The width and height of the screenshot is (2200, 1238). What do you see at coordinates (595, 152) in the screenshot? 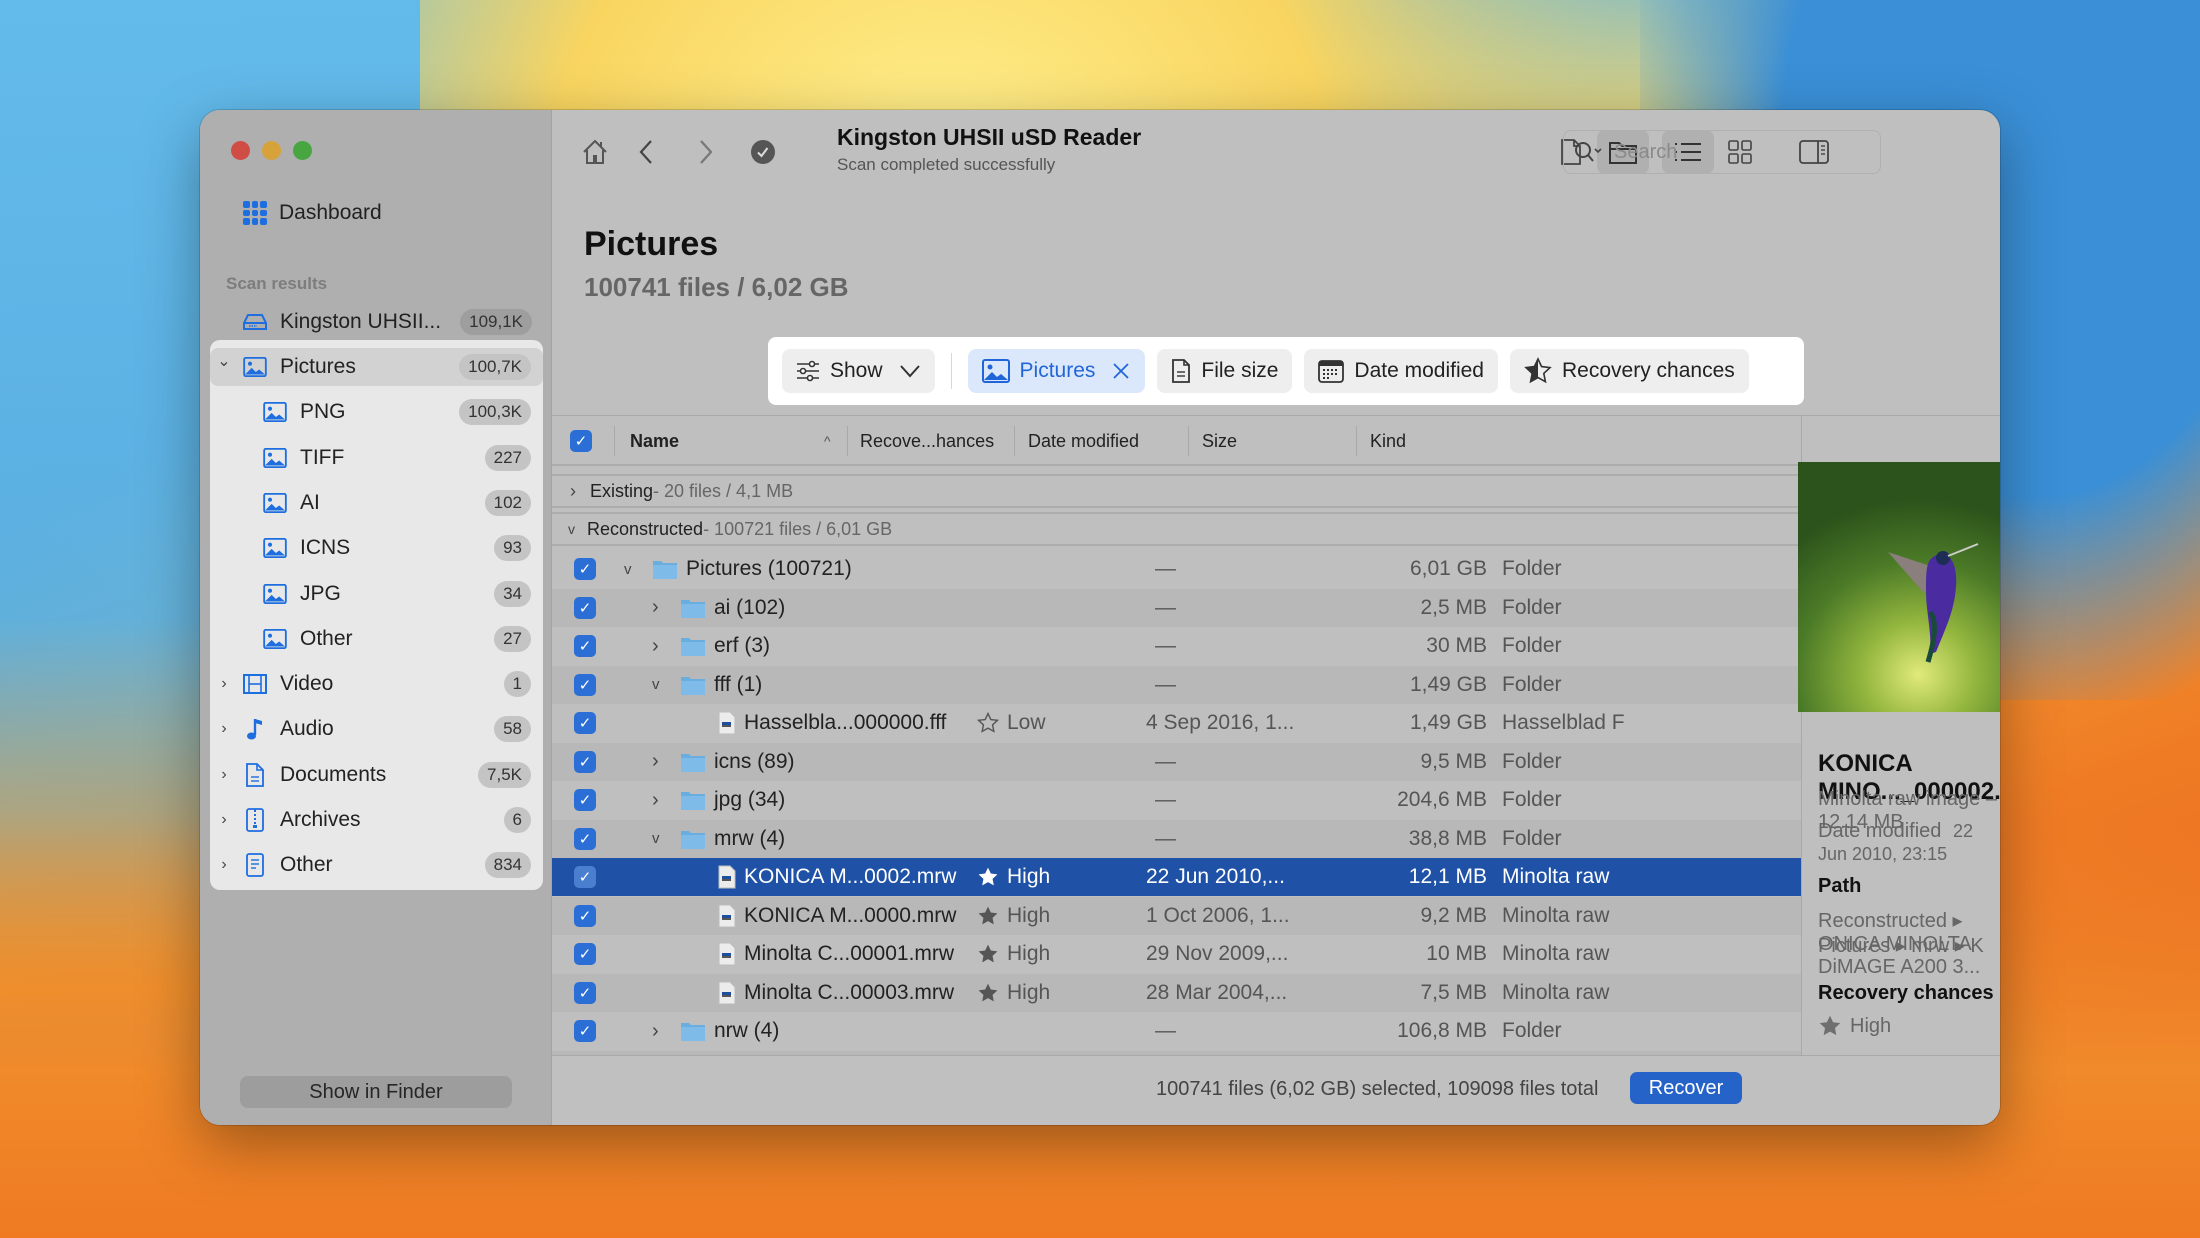
I see `home-button` at bounding box center [595, 152].